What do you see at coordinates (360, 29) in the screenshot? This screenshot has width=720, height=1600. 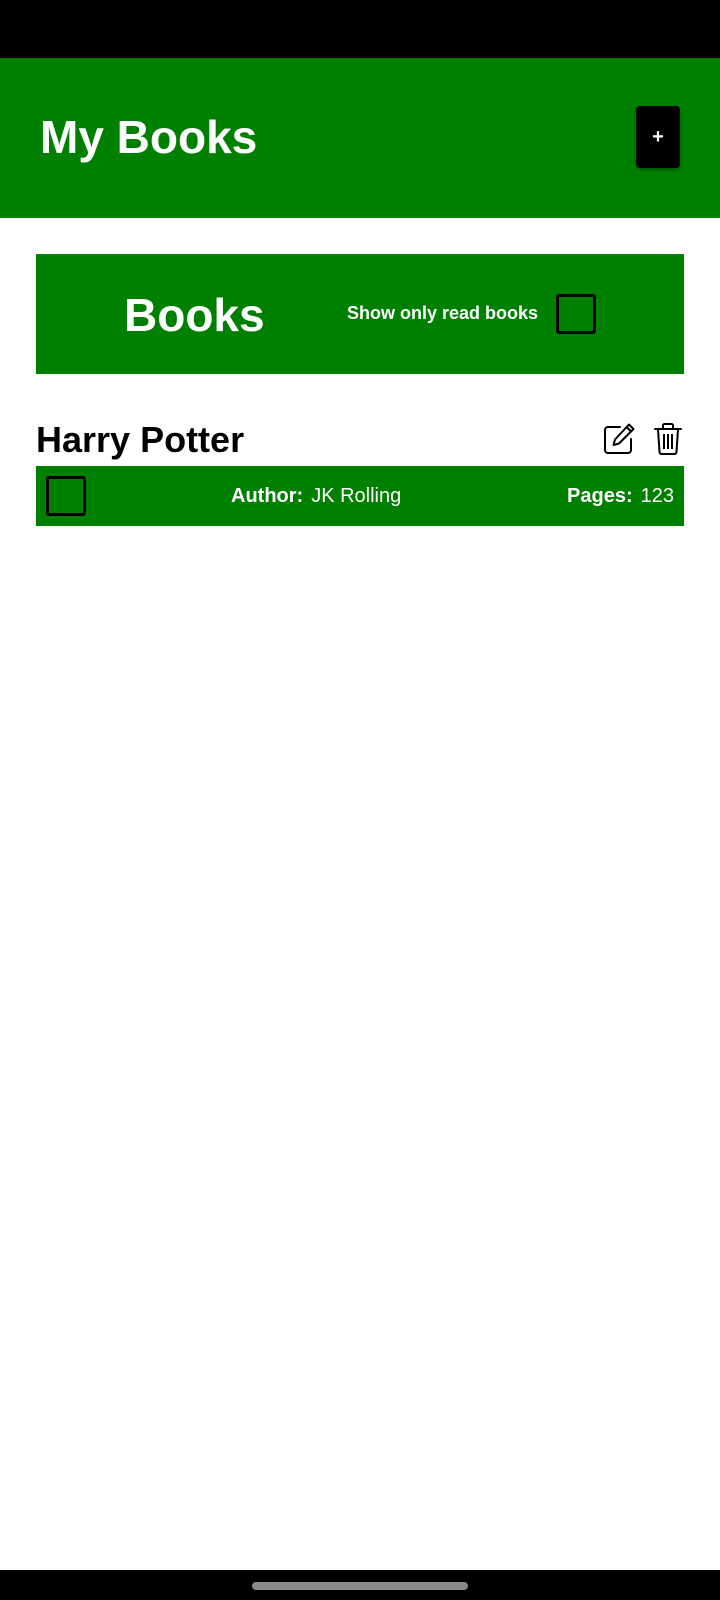 I see `status-bar` at bounding box center [360, 29].